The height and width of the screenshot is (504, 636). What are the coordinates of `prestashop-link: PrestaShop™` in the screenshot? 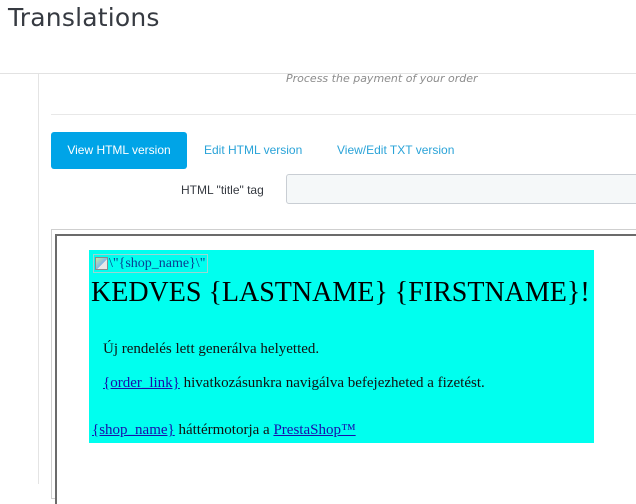 It's located at (314, 430).